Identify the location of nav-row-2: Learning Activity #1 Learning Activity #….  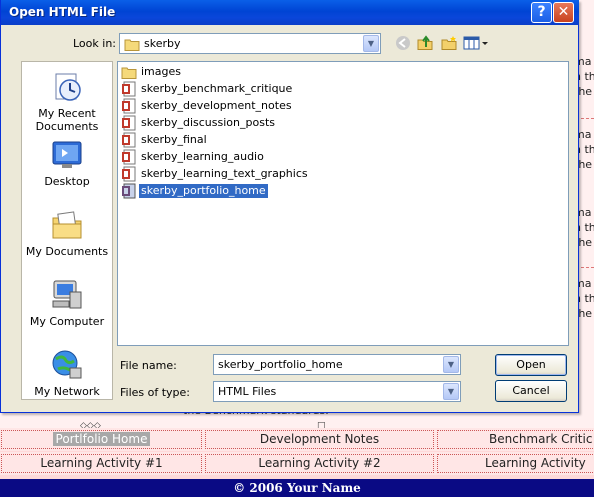
(297, 463).